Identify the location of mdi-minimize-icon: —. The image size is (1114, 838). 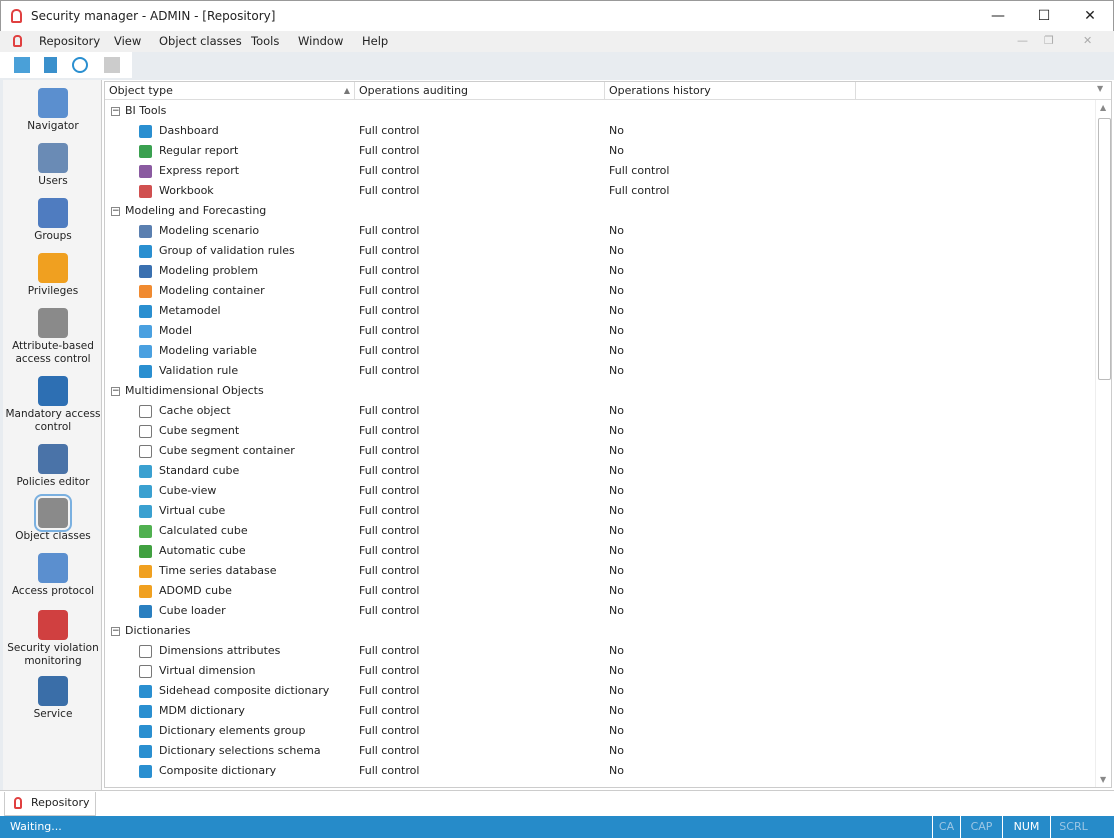
(1022, 40).